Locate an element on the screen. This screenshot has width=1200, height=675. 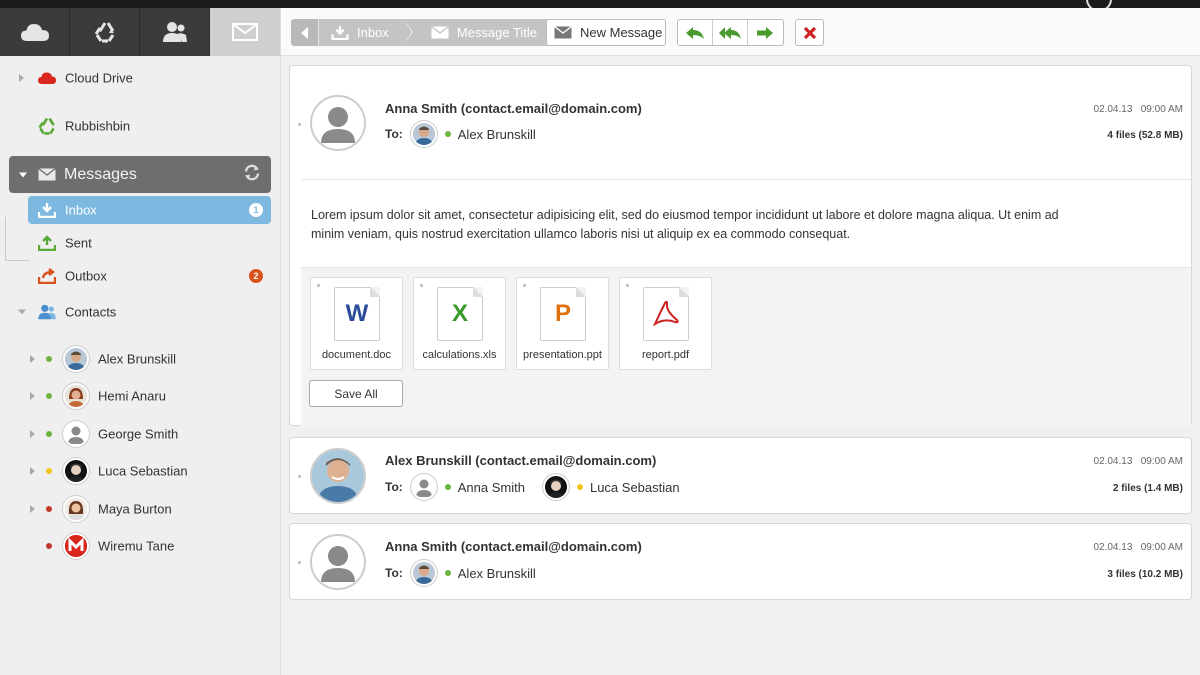
sidebar-item-inbox: Inbox 1 is located at coordinates (149, 210).